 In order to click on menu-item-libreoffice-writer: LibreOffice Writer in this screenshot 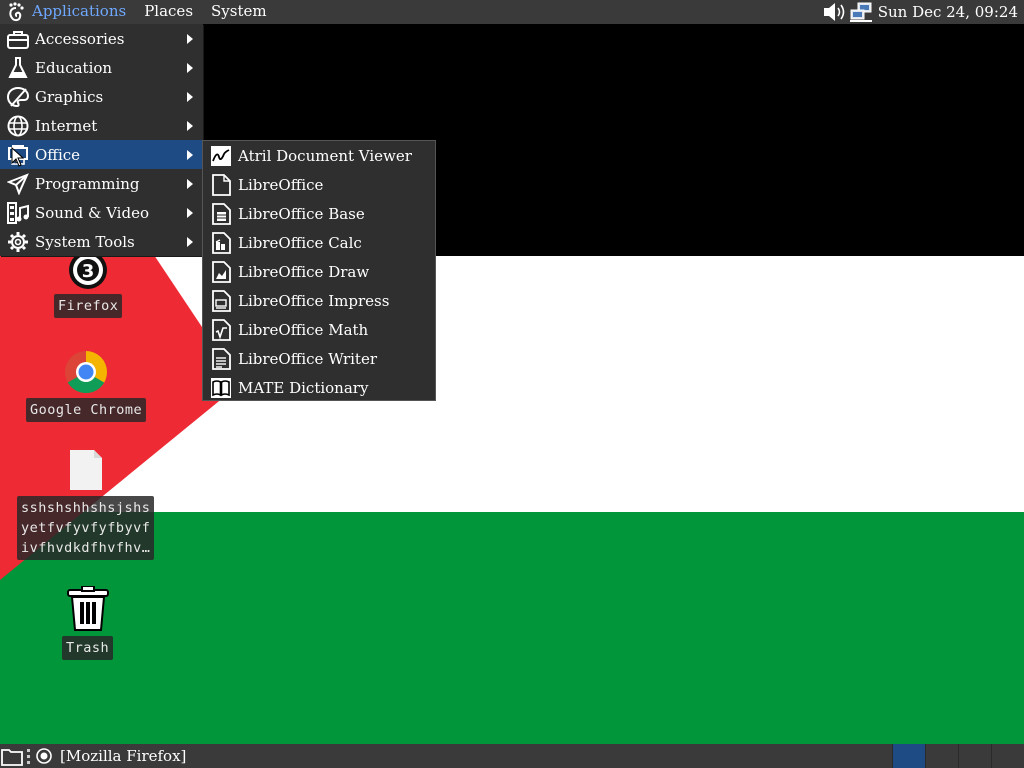, I will do `click(319, 358)`.